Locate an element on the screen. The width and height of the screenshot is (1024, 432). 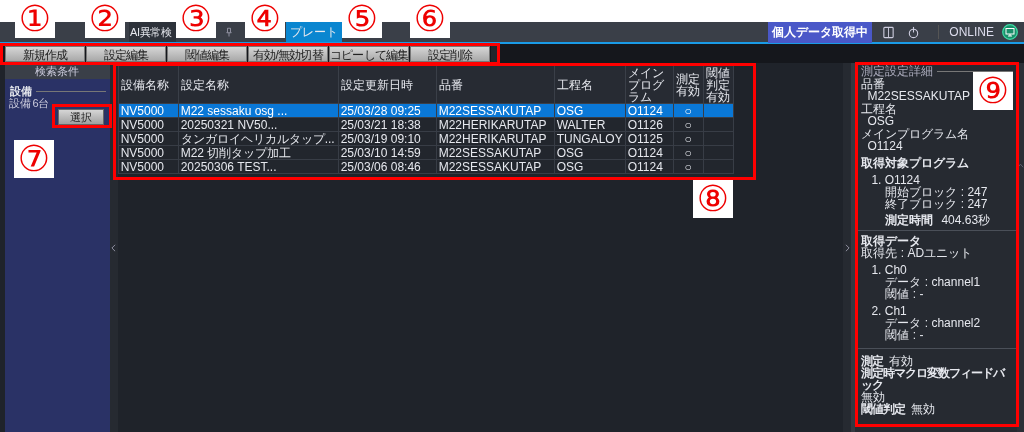
connection-status: ONLINE is located at coordinates (966, 32).